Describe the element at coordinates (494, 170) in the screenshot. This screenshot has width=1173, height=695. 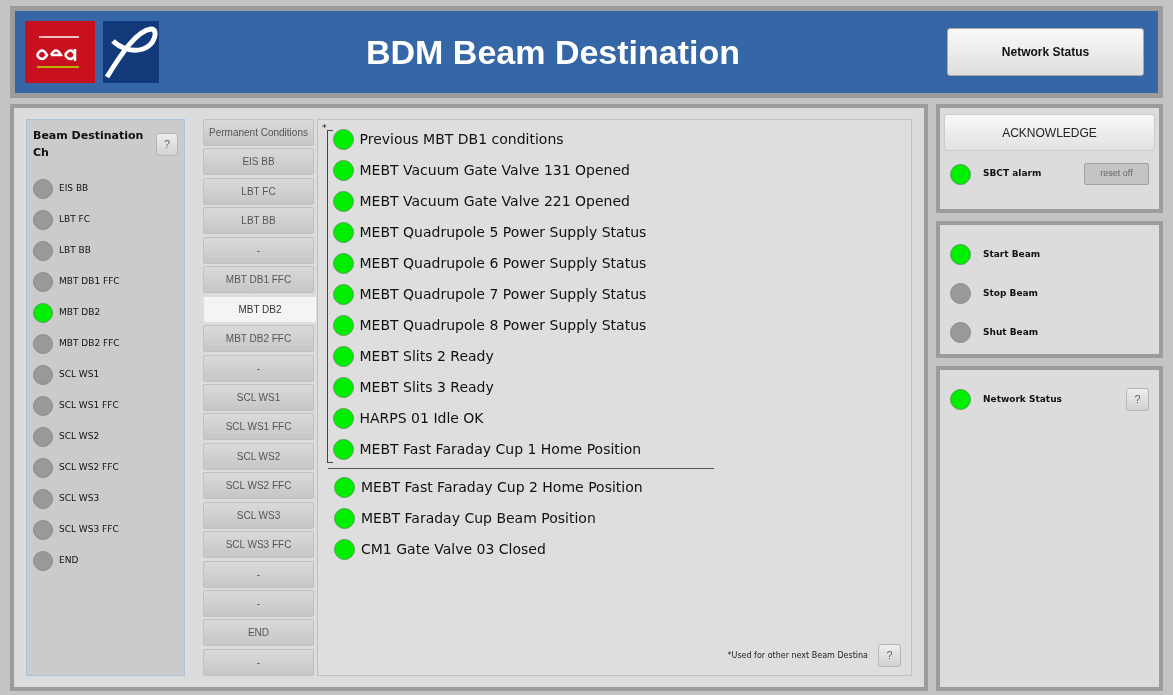
I see `condition-label: MEBT Vacuum Gate Valve 131 Opened` at that location.